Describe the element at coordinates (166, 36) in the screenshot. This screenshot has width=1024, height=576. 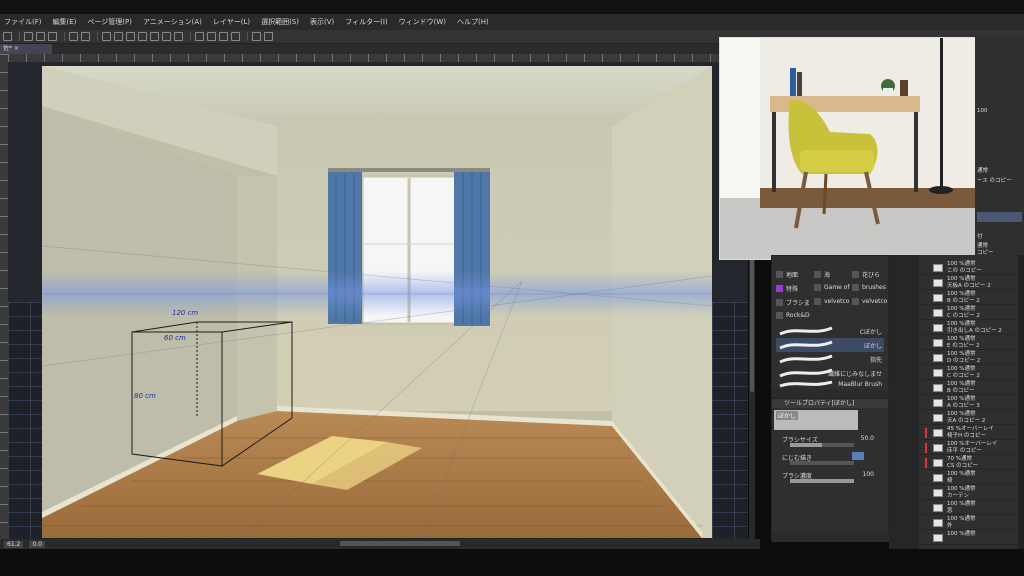
I see `invert-icon` at that location.